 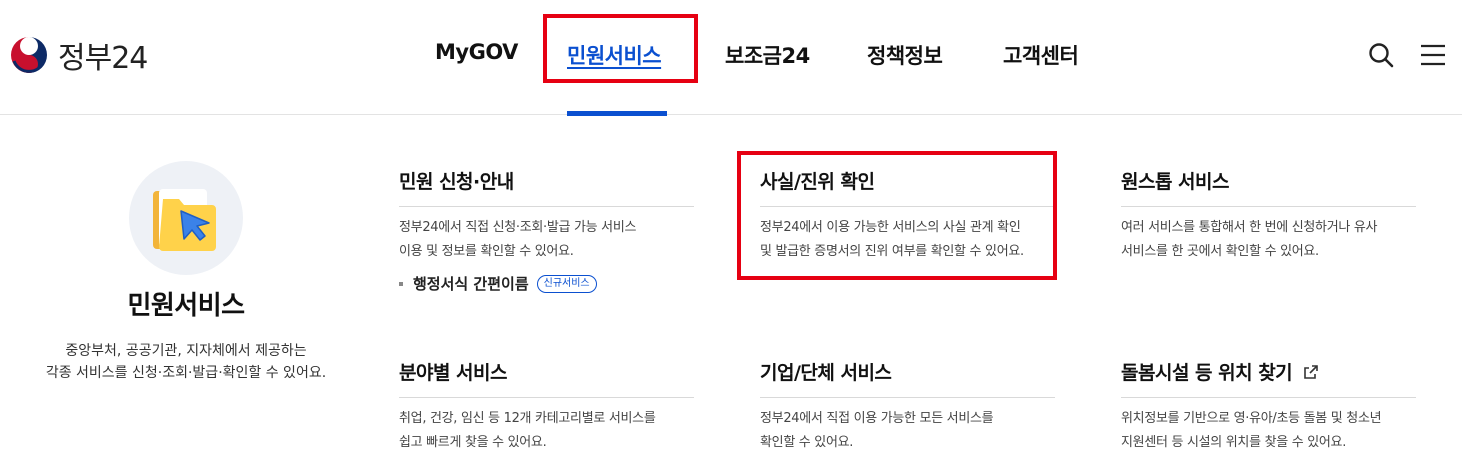 I want to click on folder-cursor-icon, so click(x=184, y=220).